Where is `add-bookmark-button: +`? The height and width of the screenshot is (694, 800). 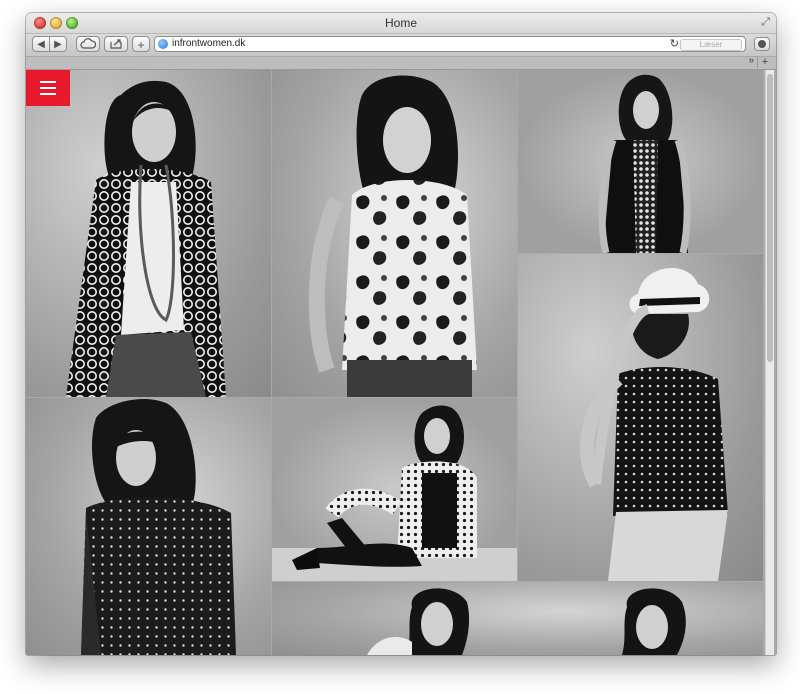
add-bookmark-button: + is located at coordinates (141, 44).